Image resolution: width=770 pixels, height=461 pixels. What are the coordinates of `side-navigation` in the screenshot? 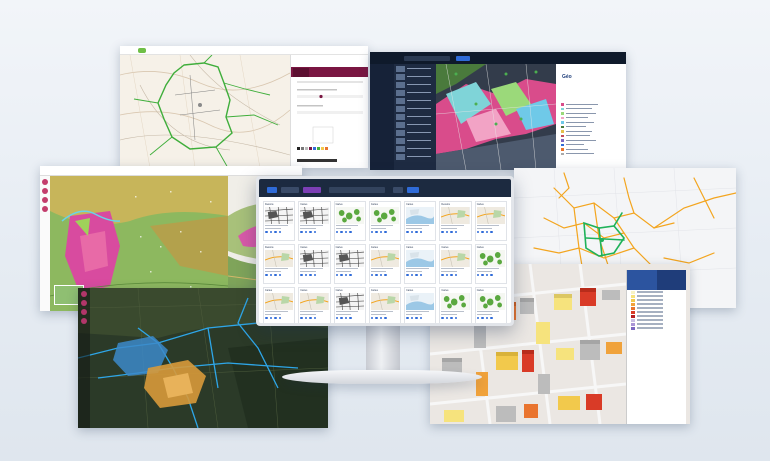 It's located at (382, 117).